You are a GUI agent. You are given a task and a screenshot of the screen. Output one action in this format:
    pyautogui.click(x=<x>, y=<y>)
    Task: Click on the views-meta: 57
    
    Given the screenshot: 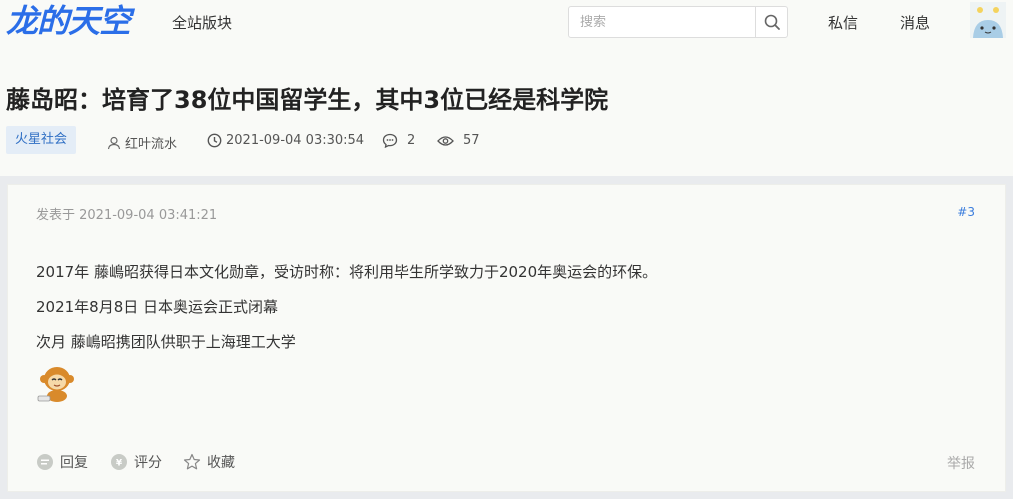 What is the action you would take?
    pyautogui.click(x=458, y=140)
    